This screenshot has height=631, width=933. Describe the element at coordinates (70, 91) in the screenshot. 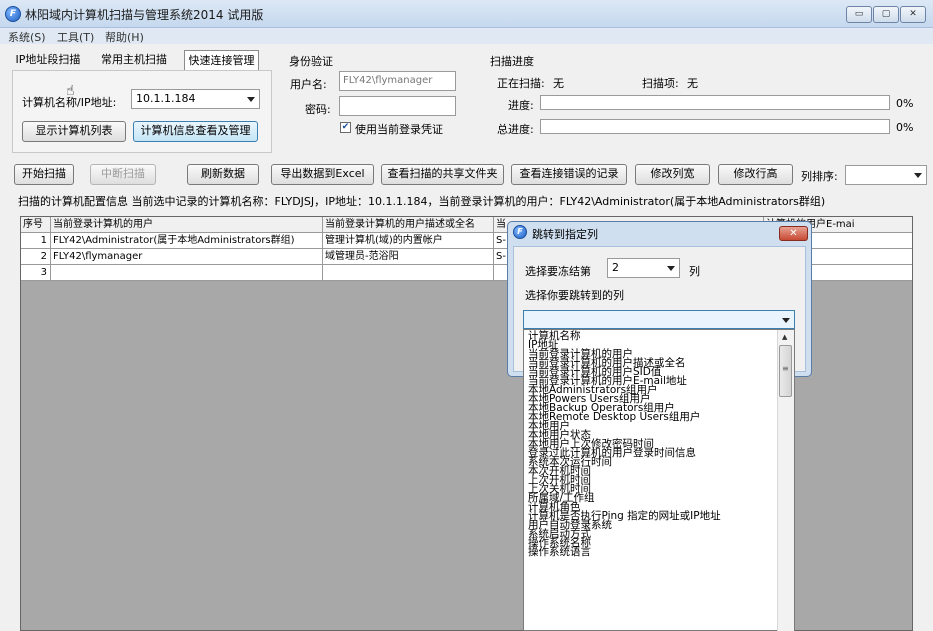

I see `cursor-hand-icon: ☝` at that location.